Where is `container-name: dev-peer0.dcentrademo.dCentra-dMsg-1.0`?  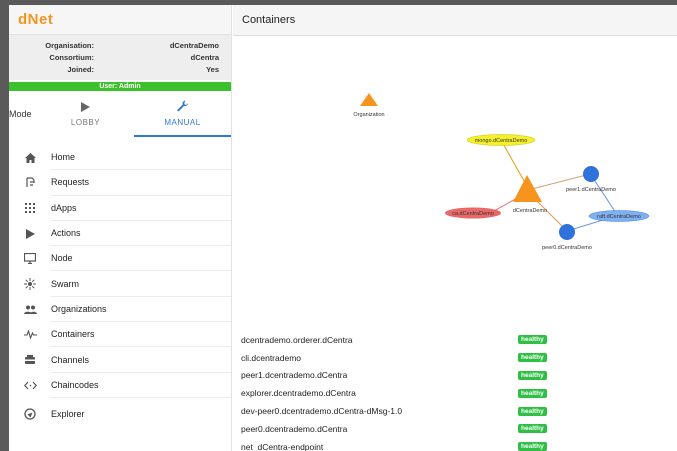
container-name: dev-peer0.dcentrademo.dCentra-dMsg-1.0 is located at coordinates (322, 411).